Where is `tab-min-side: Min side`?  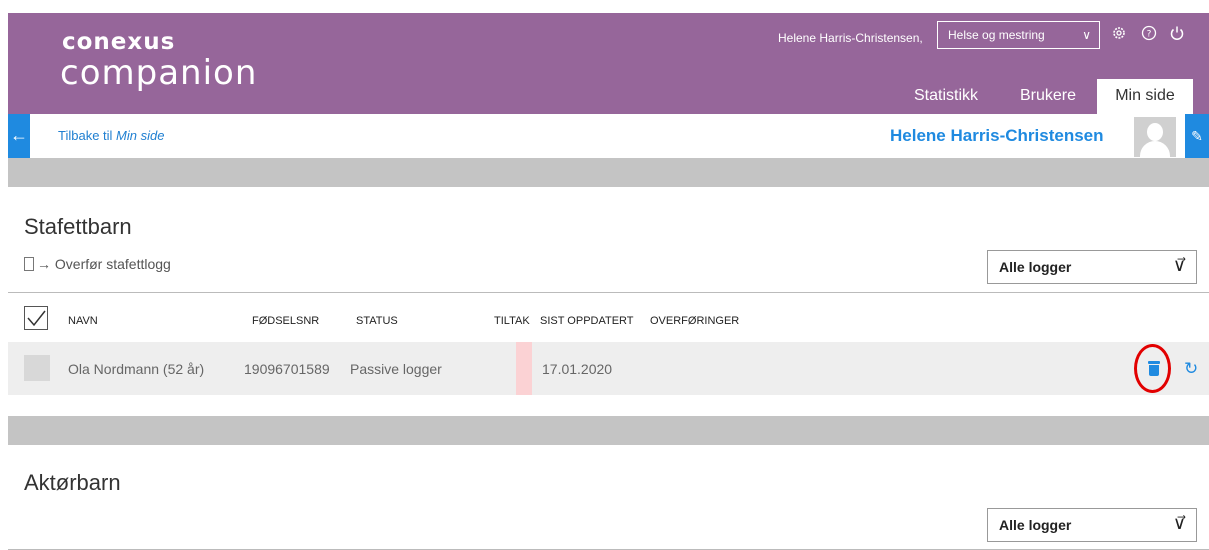
tab-min-side: Min side is located at coordinates (1145, 96).